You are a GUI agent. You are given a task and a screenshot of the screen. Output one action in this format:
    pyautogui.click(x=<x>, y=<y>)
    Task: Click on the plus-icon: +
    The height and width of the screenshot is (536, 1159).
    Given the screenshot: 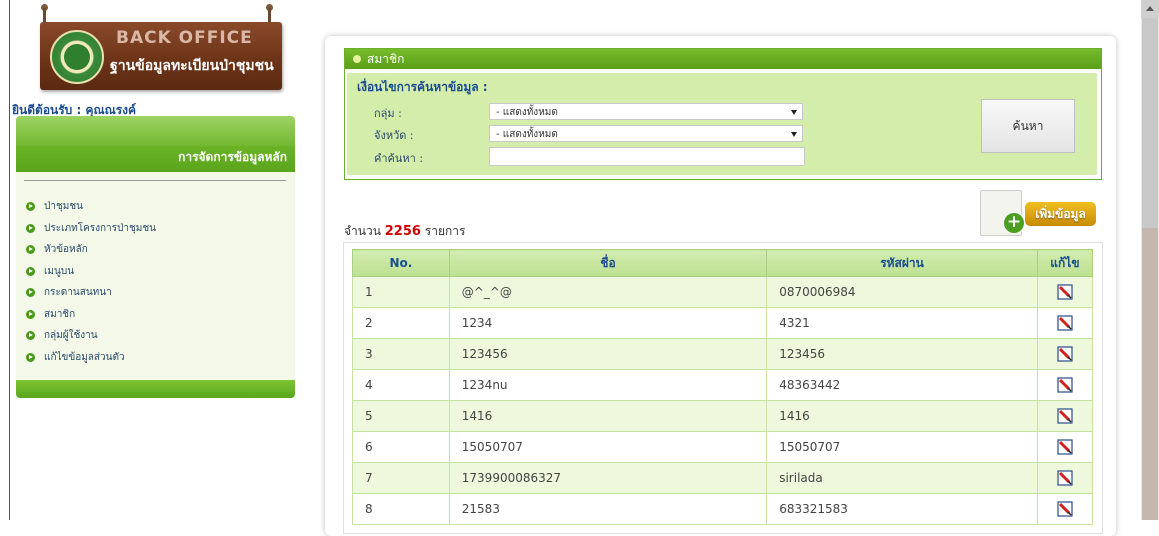 What is the action you would take?
    pyautogui.click(x=1014, y=223)
    